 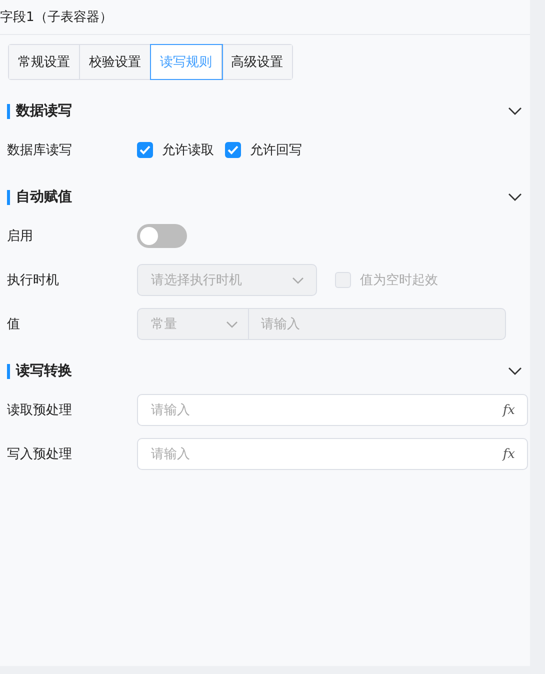 I want to click on panel-title: 字段1（子表容器）, so click(x=56, y=17).